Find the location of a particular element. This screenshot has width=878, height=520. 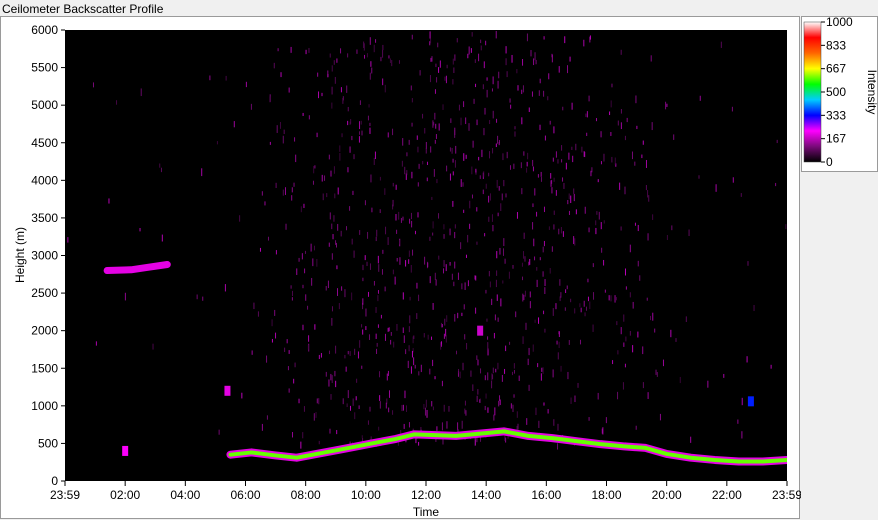

y-tick-label: 500 is located at coordinates (48, 443).